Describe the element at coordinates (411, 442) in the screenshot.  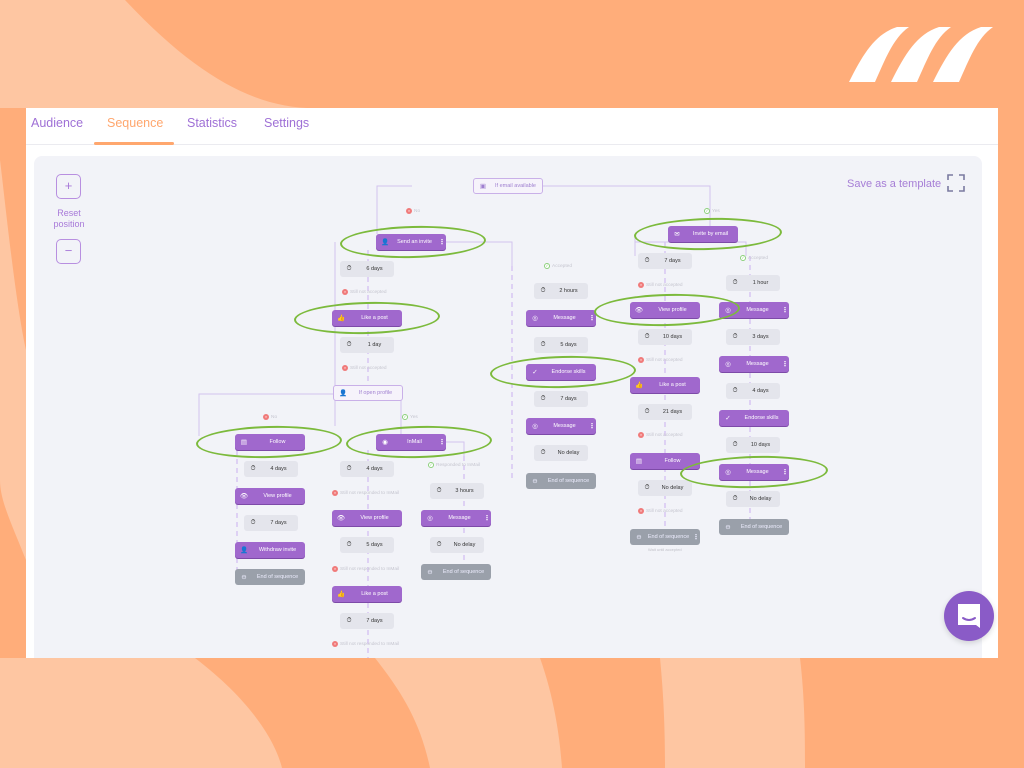
I see `node-inmail: ◉ InMail ⋮` at that location.